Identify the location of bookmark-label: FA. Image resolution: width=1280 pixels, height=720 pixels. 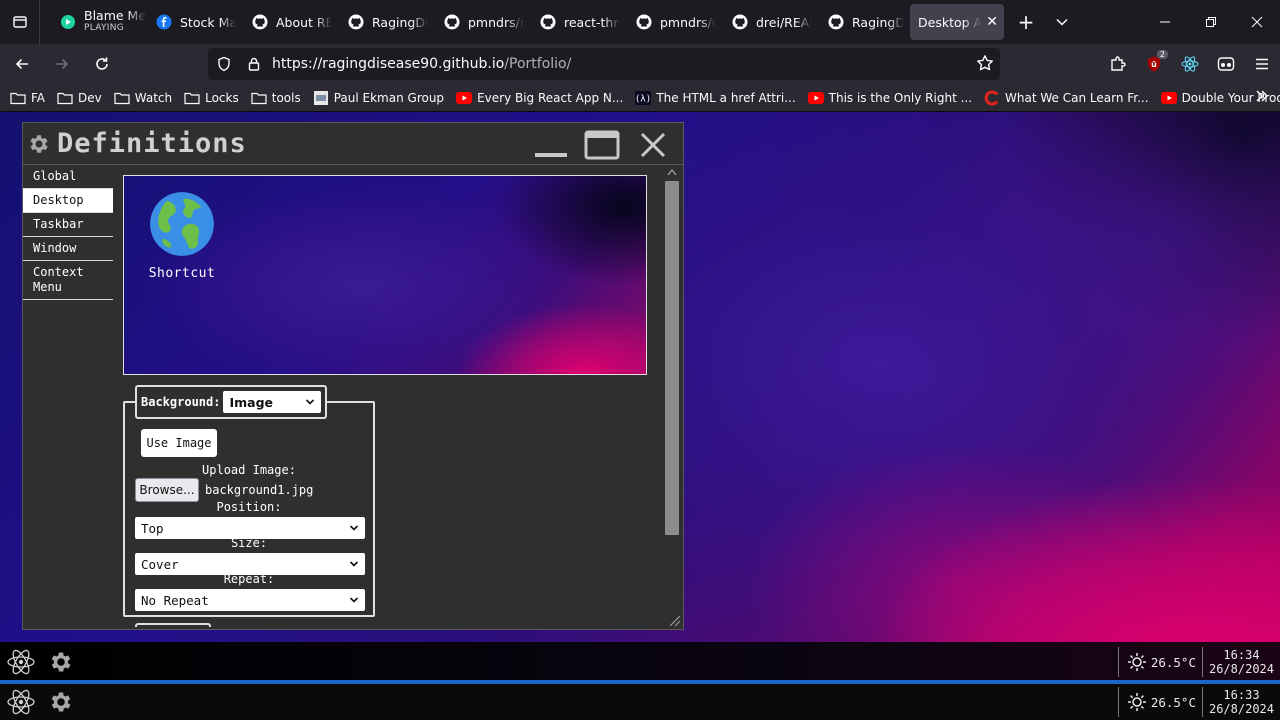
(38, 97).